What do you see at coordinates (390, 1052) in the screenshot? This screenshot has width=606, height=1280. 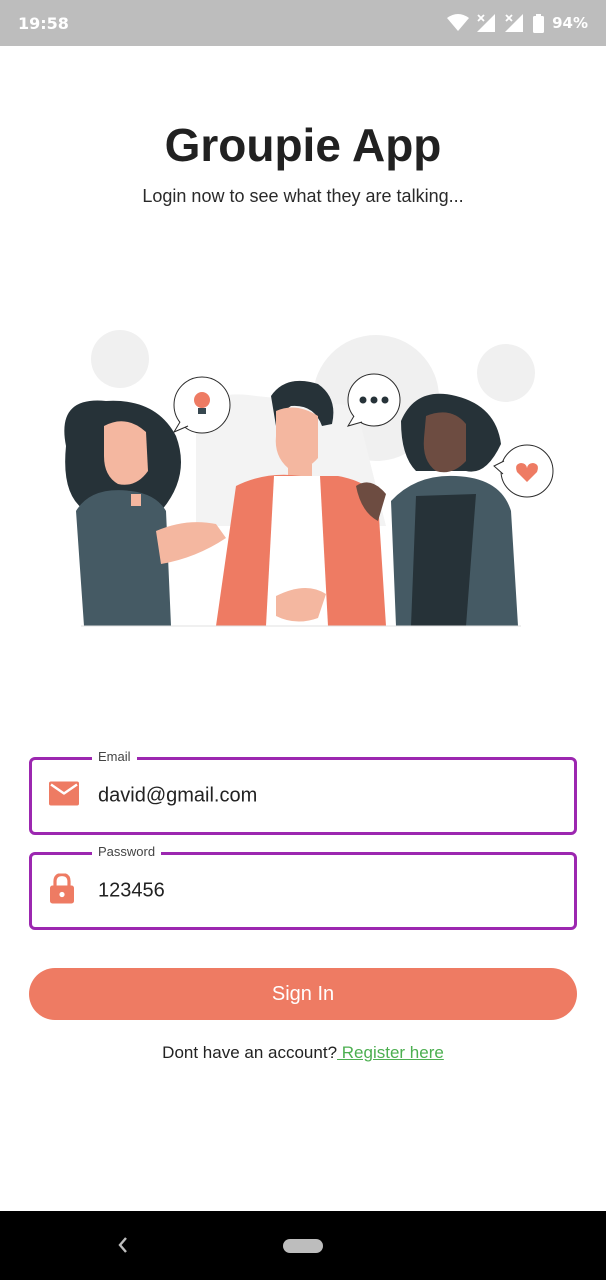 I see `register-link: Register here` at bounding box center [390, 1052].